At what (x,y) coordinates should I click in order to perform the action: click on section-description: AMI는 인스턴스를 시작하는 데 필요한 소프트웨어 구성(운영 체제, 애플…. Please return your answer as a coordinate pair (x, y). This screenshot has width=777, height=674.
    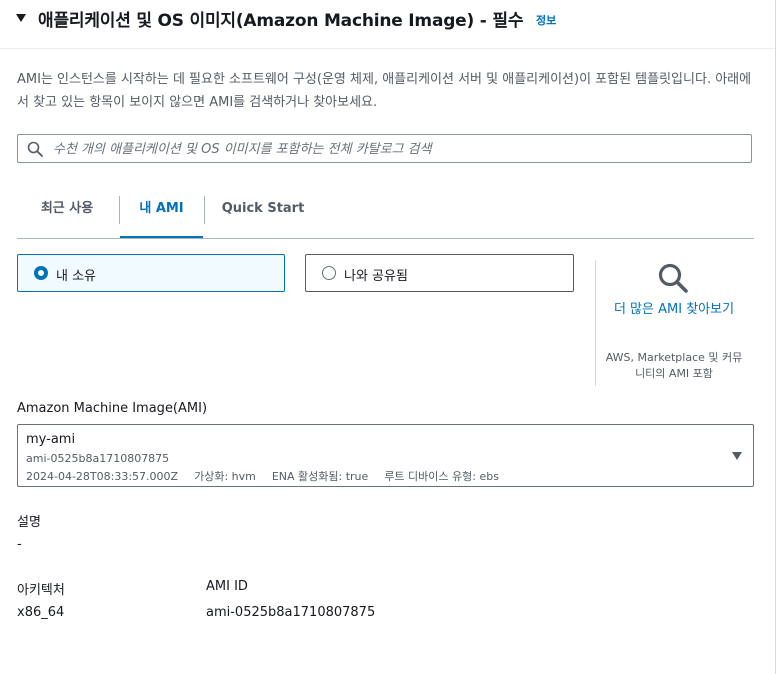
    Looking at the image, I should click on (384, 91).